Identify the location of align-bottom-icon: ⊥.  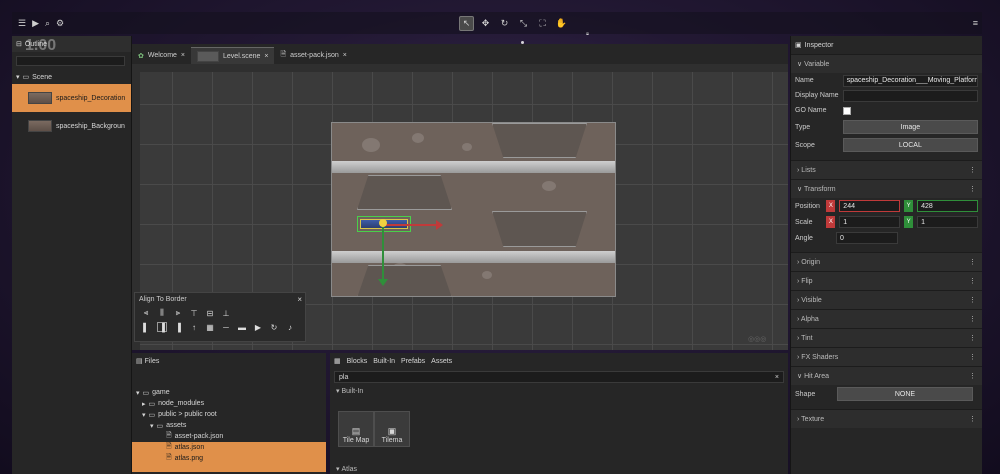
(226, 313).